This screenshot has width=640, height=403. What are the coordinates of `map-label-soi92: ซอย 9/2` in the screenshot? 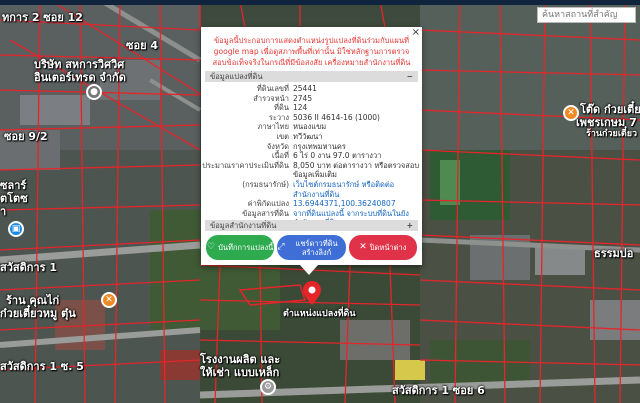 It's located at (26, 136).